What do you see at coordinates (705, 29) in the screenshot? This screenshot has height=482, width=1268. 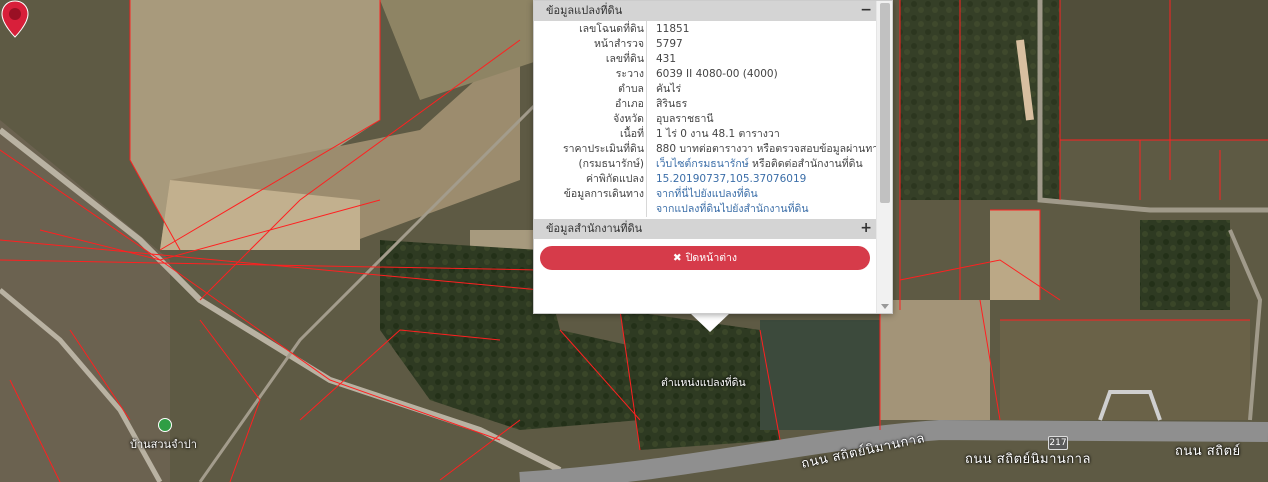 I see `row-deed-number: เลขโฉนดที่ดิน 11851` at bounding box center [705, 29].